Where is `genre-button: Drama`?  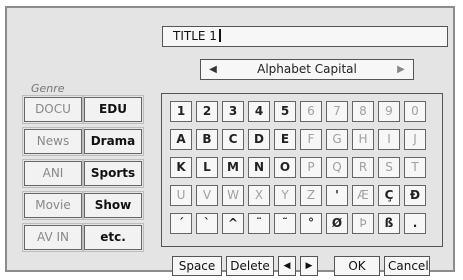
genre-button: Drama is located at coordinates (113, 141).